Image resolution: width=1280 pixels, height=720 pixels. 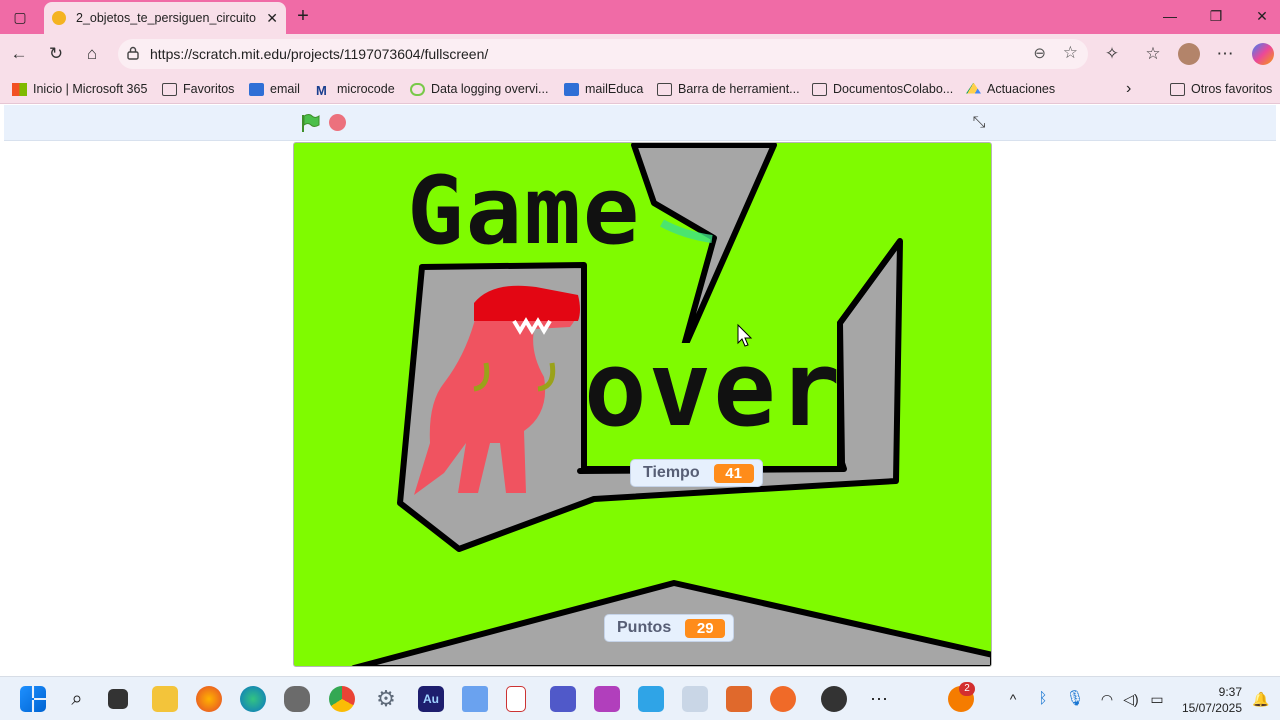 I want to click on edu-app-icon, so click(x=651, y=699).